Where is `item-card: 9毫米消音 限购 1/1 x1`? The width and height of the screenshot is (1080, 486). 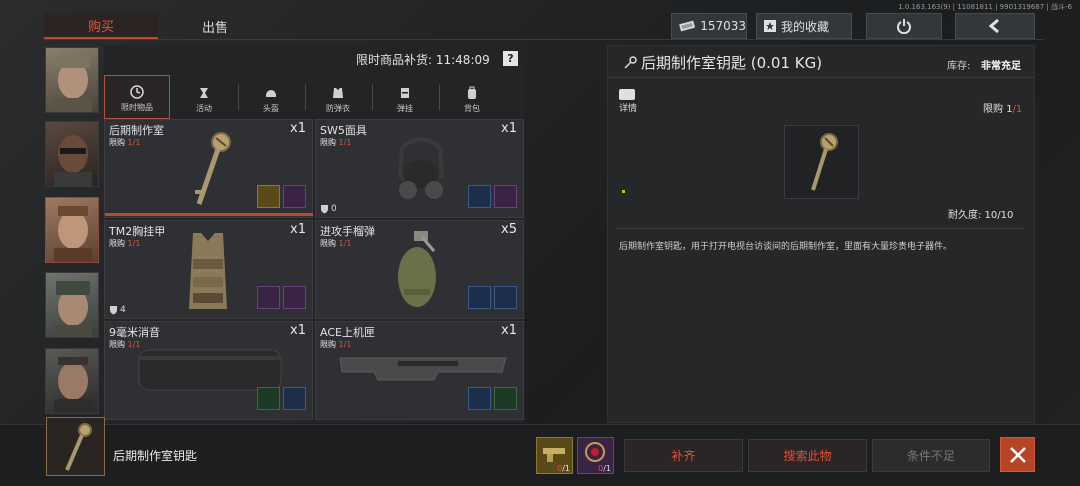 item-card: 9毫米消音 限购 1/1 x1 is located at coordinates (208, 370).